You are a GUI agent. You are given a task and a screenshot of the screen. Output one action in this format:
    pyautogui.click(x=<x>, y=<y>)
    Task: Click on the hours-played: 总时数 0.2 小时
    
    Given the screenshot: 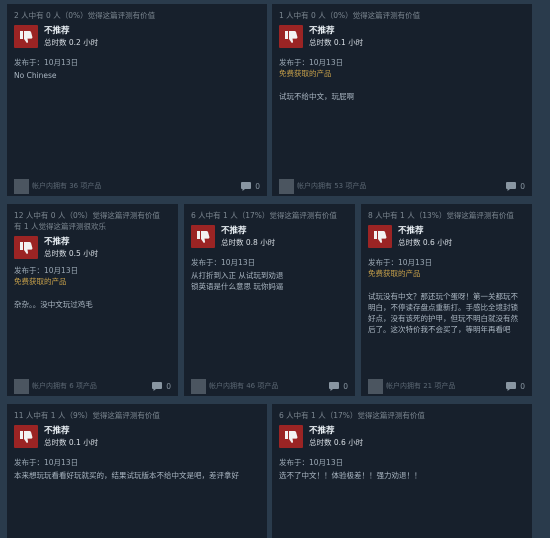 What is the action you would take?
    pyautogui.click(x=71, y=42)
    